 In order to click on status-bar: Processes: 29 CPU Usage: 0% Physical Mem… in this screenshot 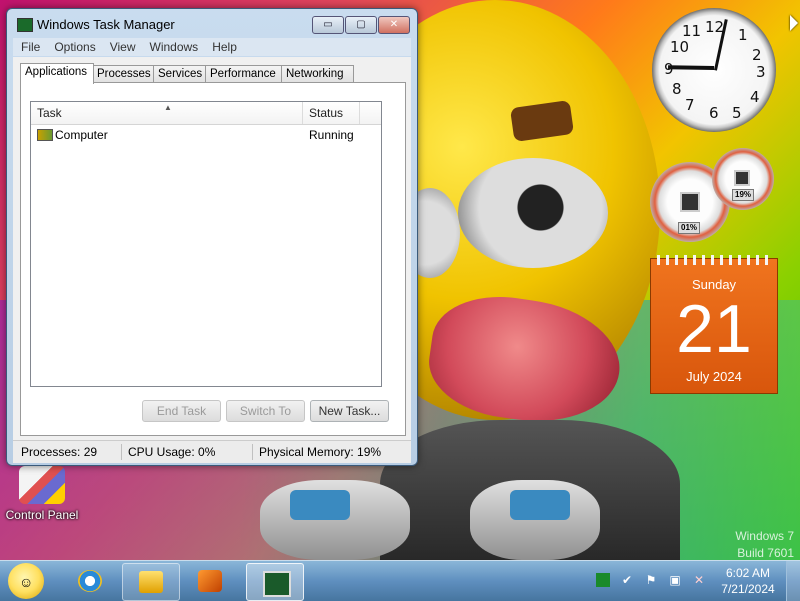, I will do `click(212, 451)`.